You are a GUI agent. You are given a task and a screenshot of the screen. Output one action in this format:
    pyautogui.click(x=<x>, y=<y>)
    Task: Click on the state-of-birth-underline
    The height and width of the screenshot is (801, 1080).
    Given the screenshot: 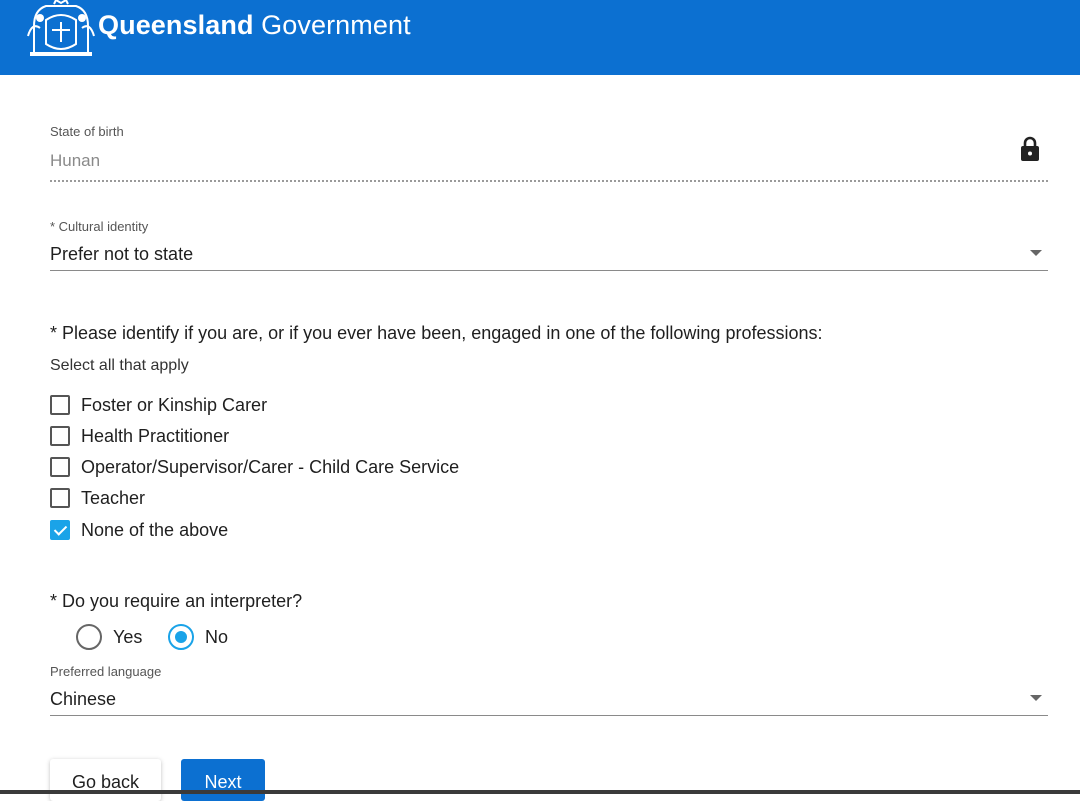 What is the action you would take?
    pyautogui.click(x=549, y=181)
    